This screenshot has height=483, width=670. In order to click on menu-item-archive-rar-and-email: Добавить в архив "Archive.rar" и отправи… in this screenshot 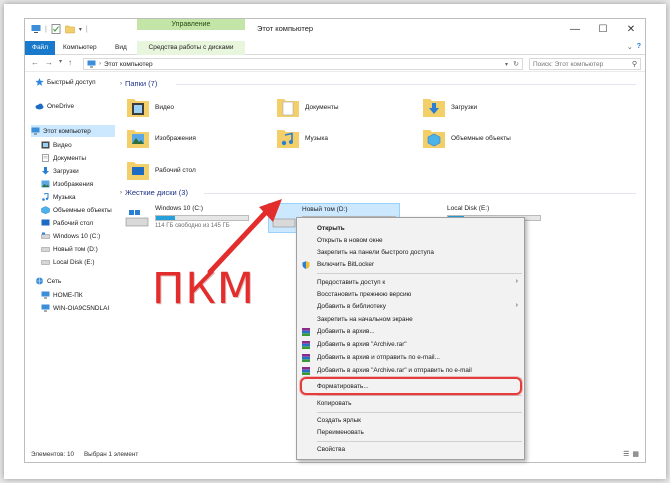, I will do `click(410, 371)`.